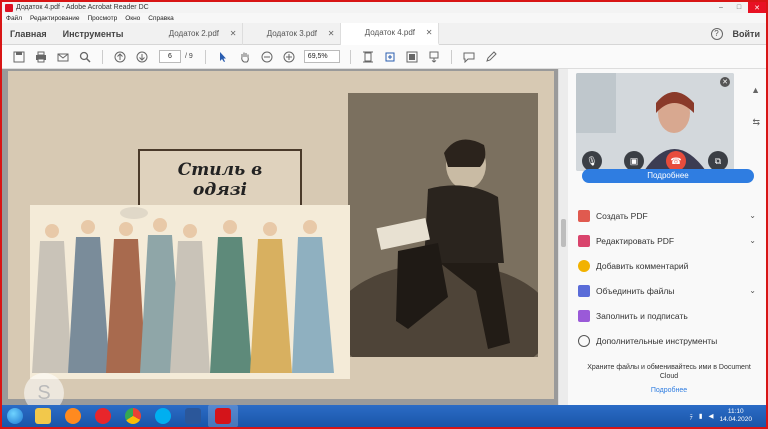  Describe the element at coordinates (223, 416) in the screenshot. I see `taskbar-acrobat` at that location.